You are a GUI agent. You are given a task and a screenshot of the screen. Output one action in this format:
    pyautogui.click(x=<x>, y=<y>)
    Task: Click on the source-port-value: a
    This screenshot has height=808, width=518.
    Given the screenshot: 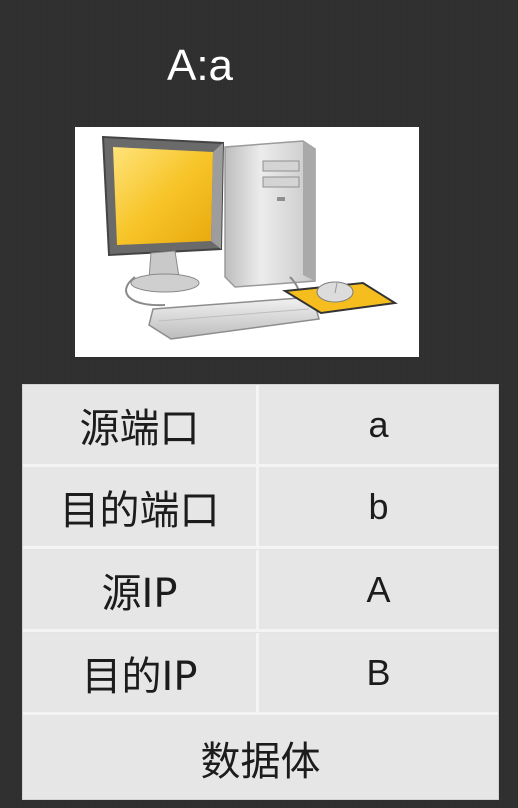 What is the action you would take?
    pyautogui.click(x=378, y=424)
    